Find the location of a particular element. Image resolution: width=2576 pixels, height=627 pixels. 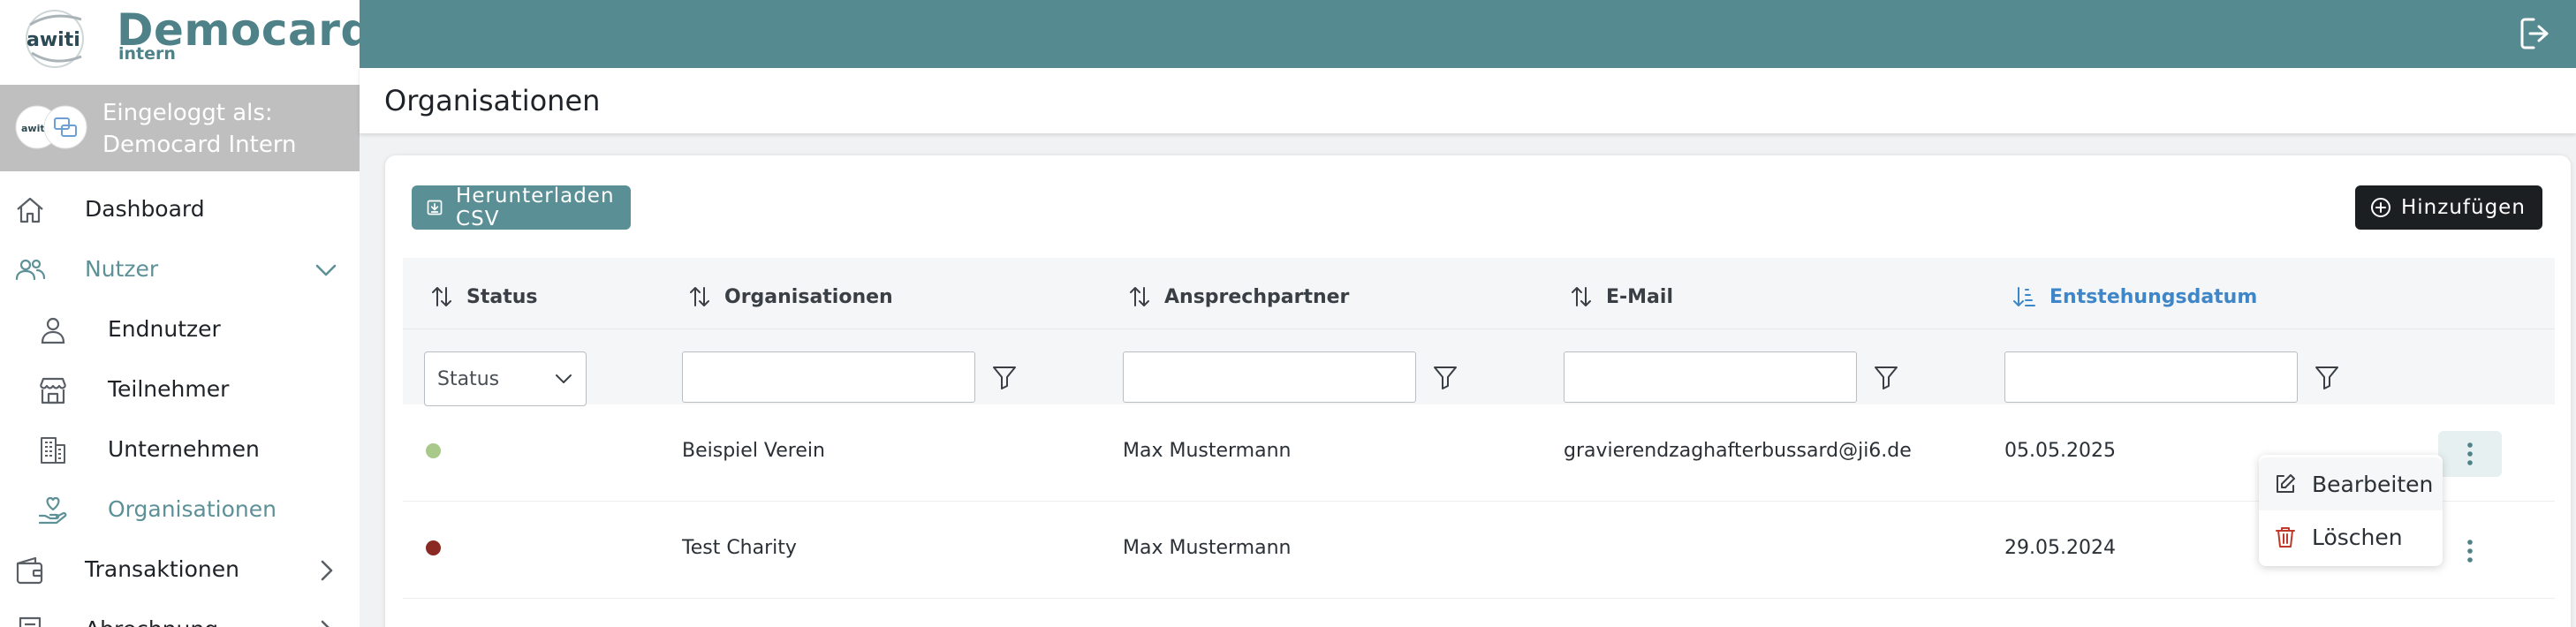

sidebar-item-transaktionen: Transaktionen is located at coordinates (180, 570).